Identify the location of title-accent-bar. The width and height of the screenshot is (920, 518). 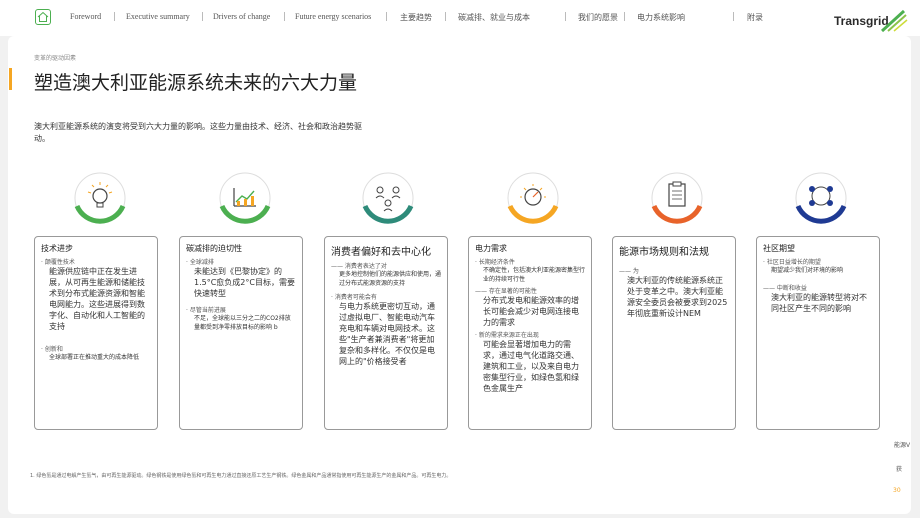
(10, 79).